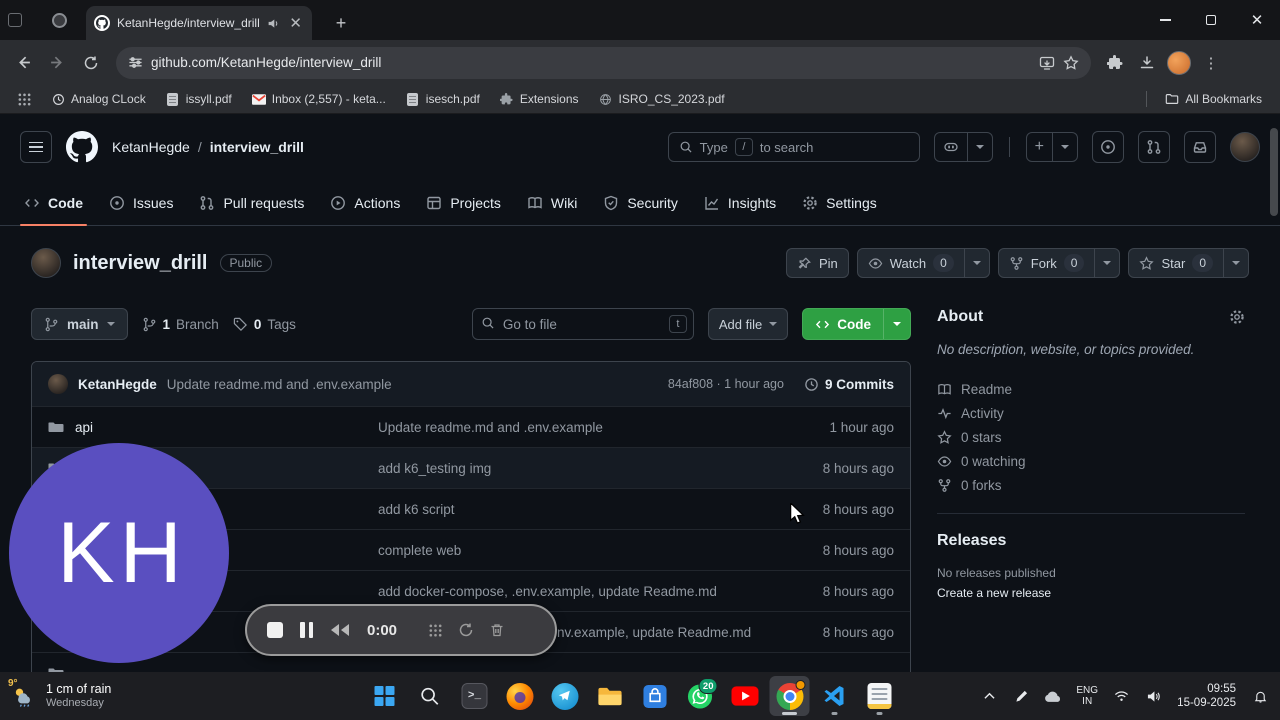 The height and width of the screenshot is (720, 1280). I want to click on tab-code: Code, so click(53, 203).